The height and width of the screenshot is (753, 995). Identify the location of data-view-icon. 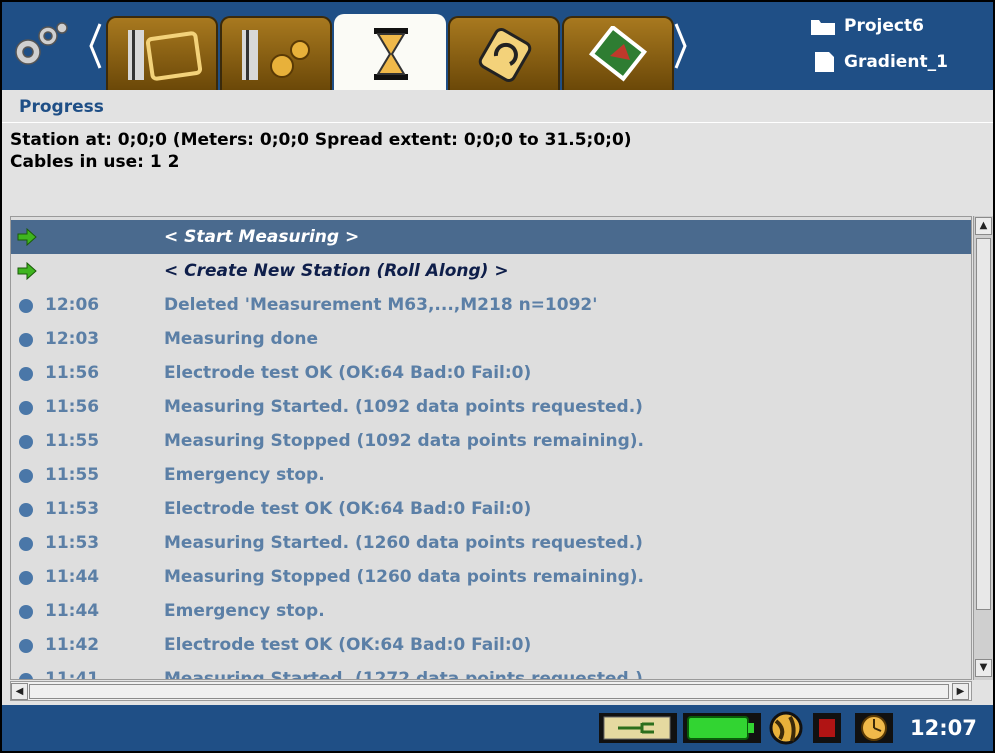
(618, 54).